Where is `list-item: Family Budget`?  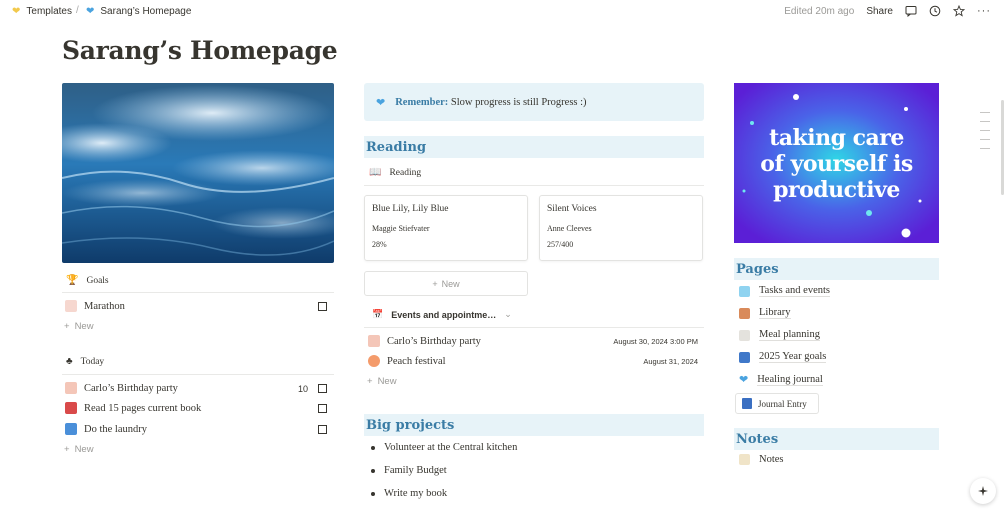 list-item: Family Budget is located at coordinates (409, 470).